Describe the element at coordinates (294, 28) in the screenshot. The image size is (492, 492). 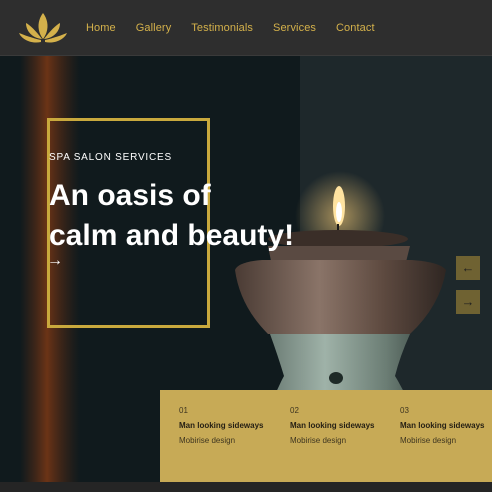
I see `nav-services: Services` at that location.